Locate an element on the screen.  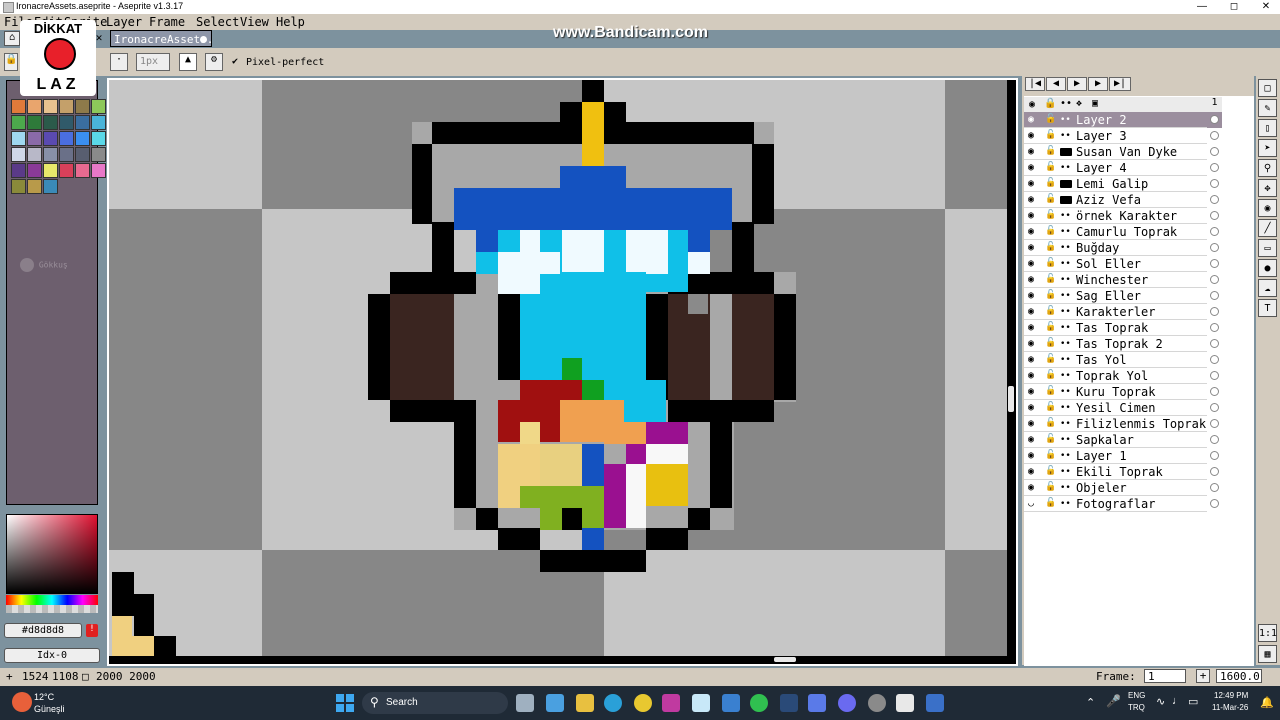
layer-row: ◉ 🔓 •• Layer 1 is located at coordinates (1123, 456).